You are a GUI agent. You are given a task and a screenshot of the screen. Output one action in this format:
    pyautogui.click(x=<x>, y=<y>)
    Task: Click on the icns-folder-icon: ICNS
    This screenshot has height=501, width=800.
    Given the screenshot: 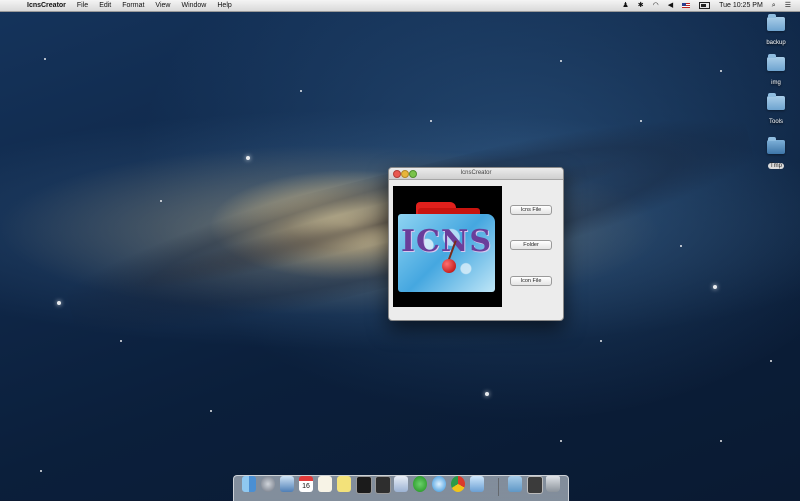 What is the action you would take?
    pyautogui.click(x=446, y=247)
    